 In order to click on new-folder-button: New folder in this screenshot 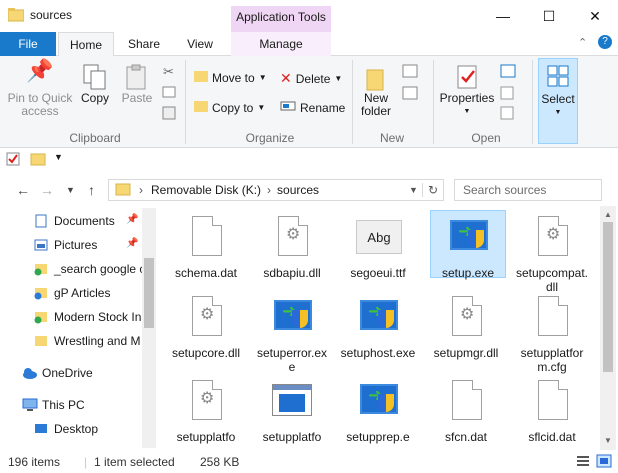, I will do `click(376, 91)`.